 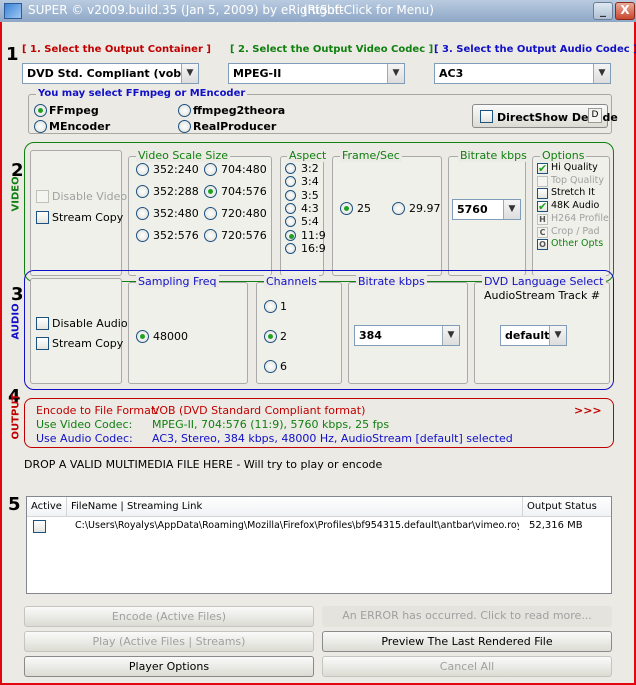 I want to click on aspect-3-2-radio, so click(x=290, y=168).